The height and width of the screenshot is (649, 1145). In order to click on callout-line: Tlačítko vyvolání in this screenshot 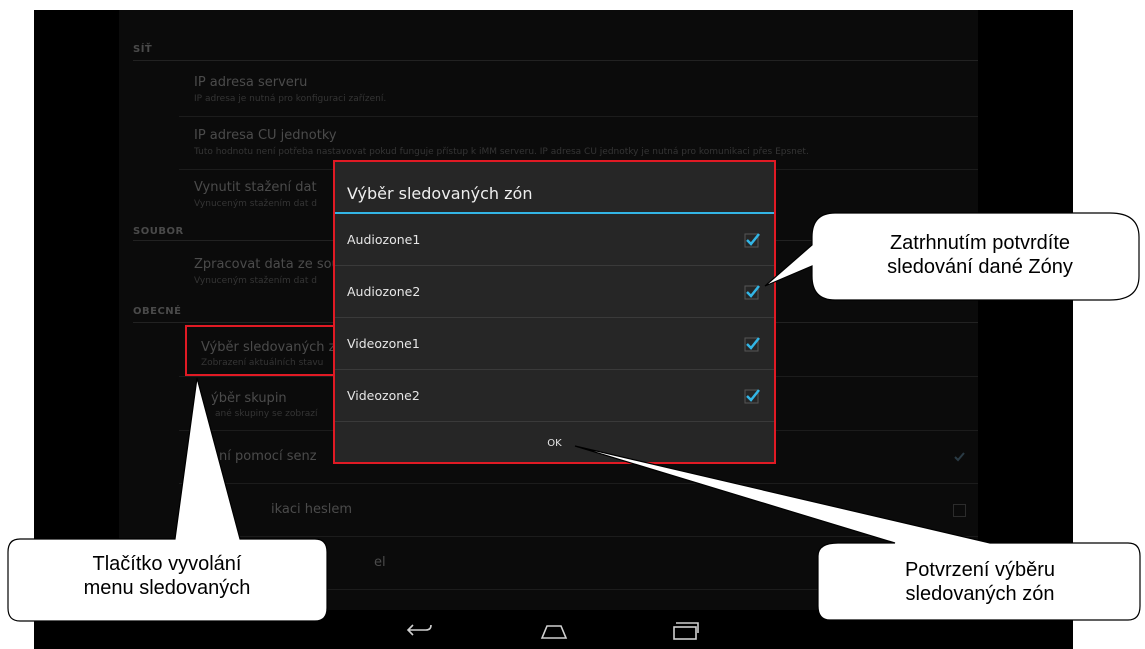, I will do `click(167, 564)`.